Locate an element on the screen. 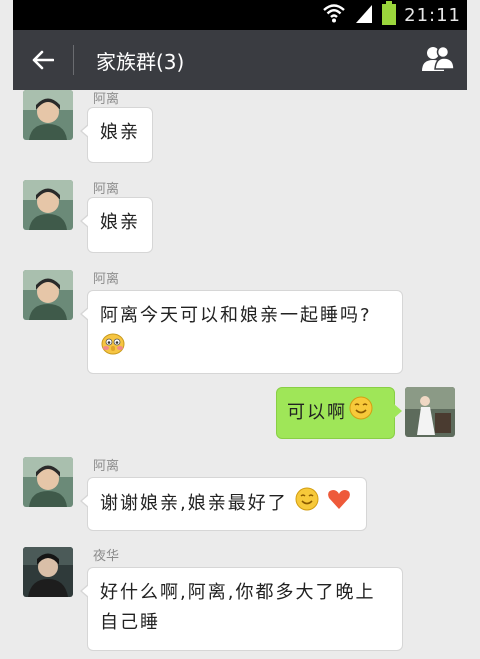  status-bar: 21:11 is located at coordinates (240, 15).